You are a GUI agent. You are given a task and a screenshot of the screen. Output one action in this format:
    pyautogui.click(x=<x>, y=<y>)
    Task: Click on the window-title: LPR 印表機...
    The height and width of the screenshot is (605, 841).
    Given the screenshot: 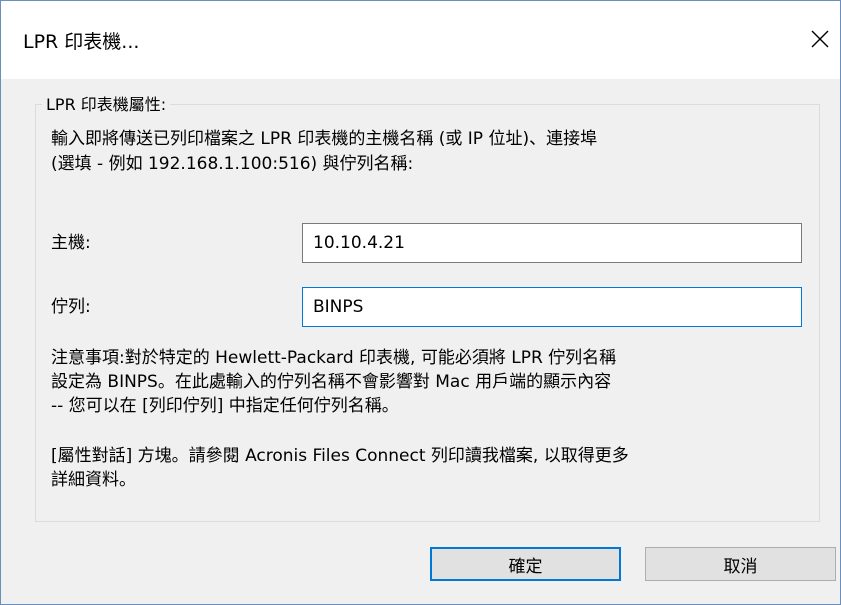 What is the action you would take?
    pyautogui.click(x=81, y=42)
    